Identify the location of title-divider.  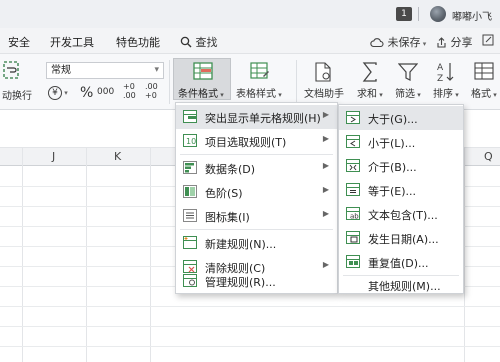
(418, 14).